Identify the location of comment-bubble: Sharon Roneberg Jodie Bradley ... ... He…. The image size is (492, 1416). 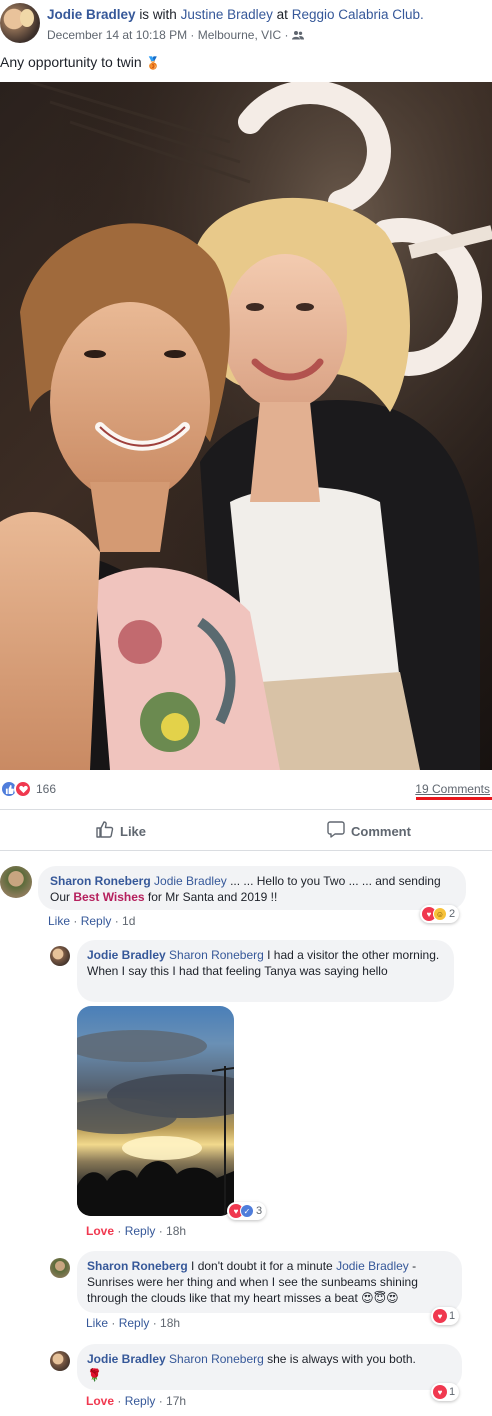
(252, 888).